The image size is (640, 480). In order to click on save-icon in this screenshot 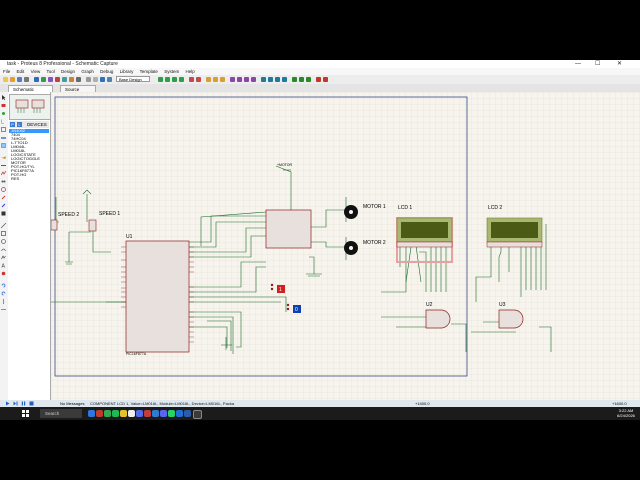, I will do `click(19, 79)`.